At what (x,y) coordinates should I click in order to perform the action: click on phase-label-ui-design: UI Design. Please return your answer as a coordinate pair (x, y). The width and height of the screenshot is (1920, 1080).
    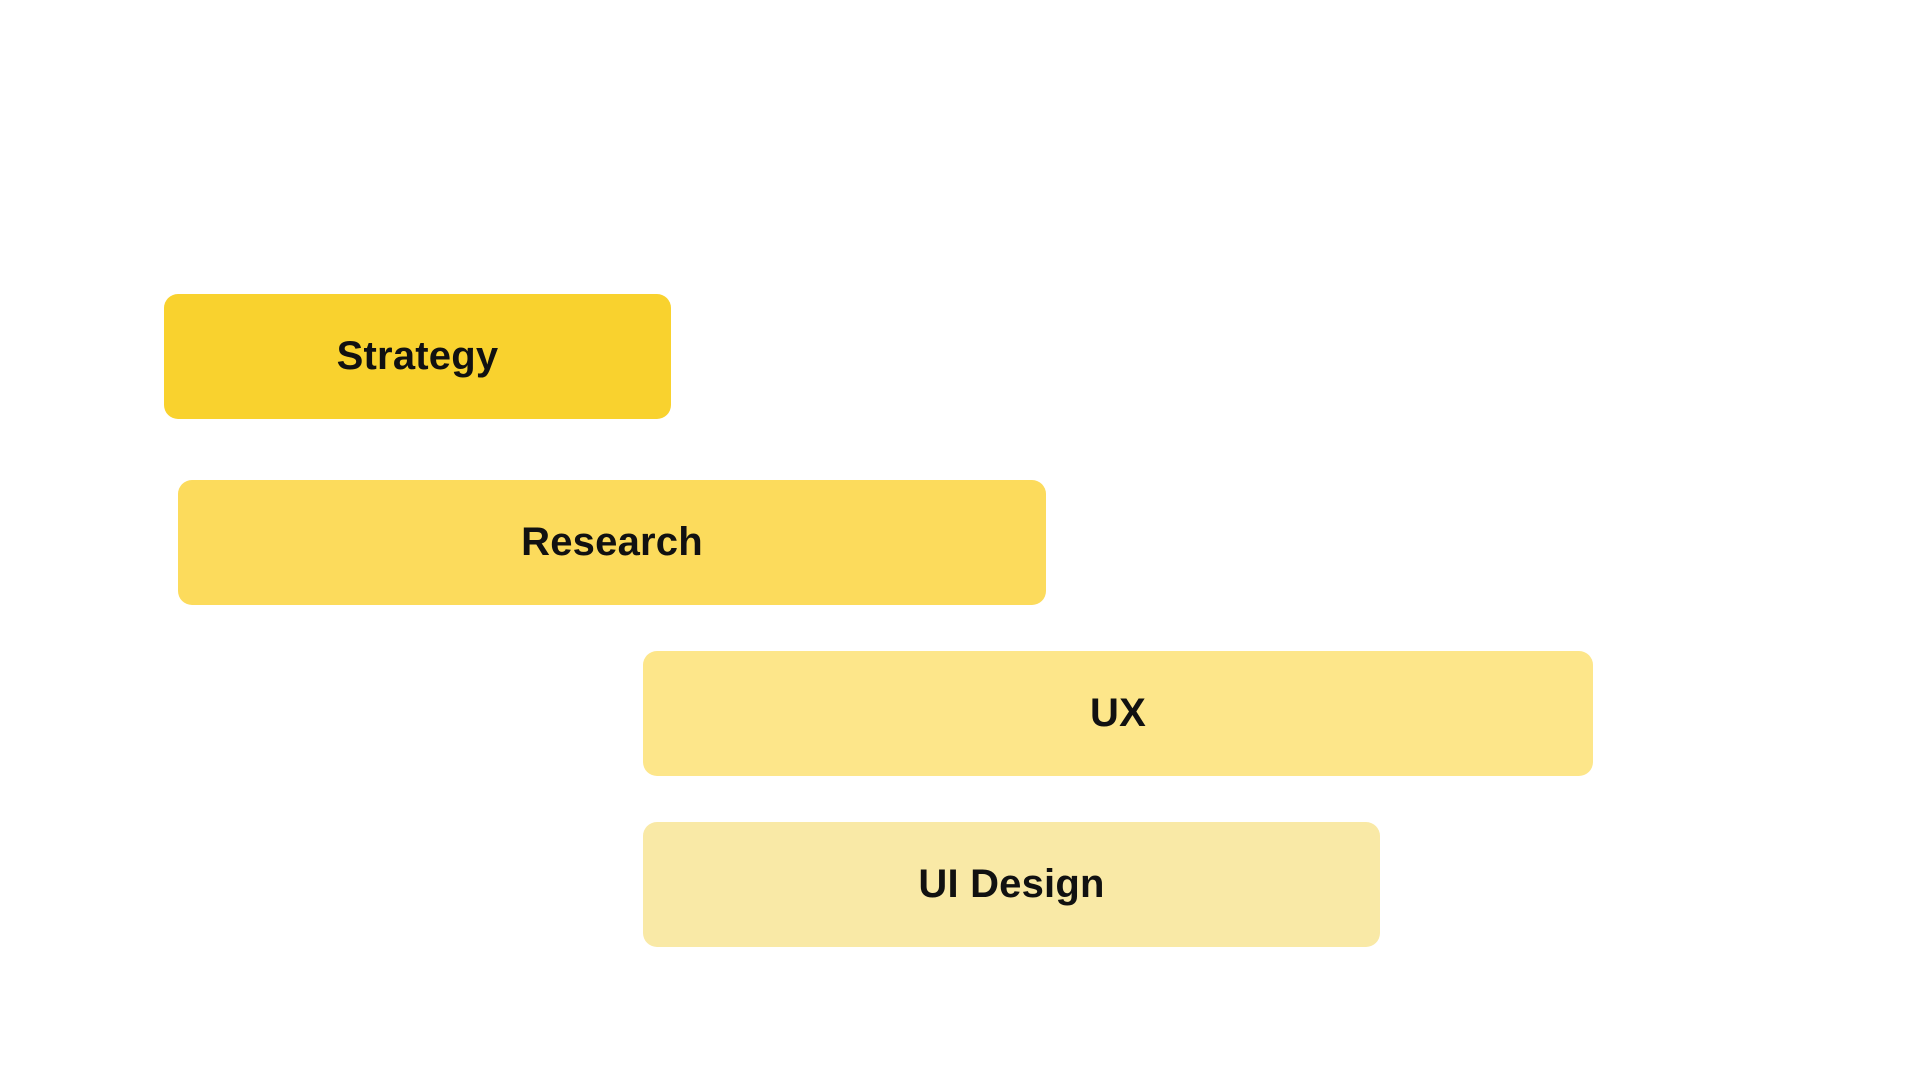
    Looking at the image, I should click on (1011, 884).